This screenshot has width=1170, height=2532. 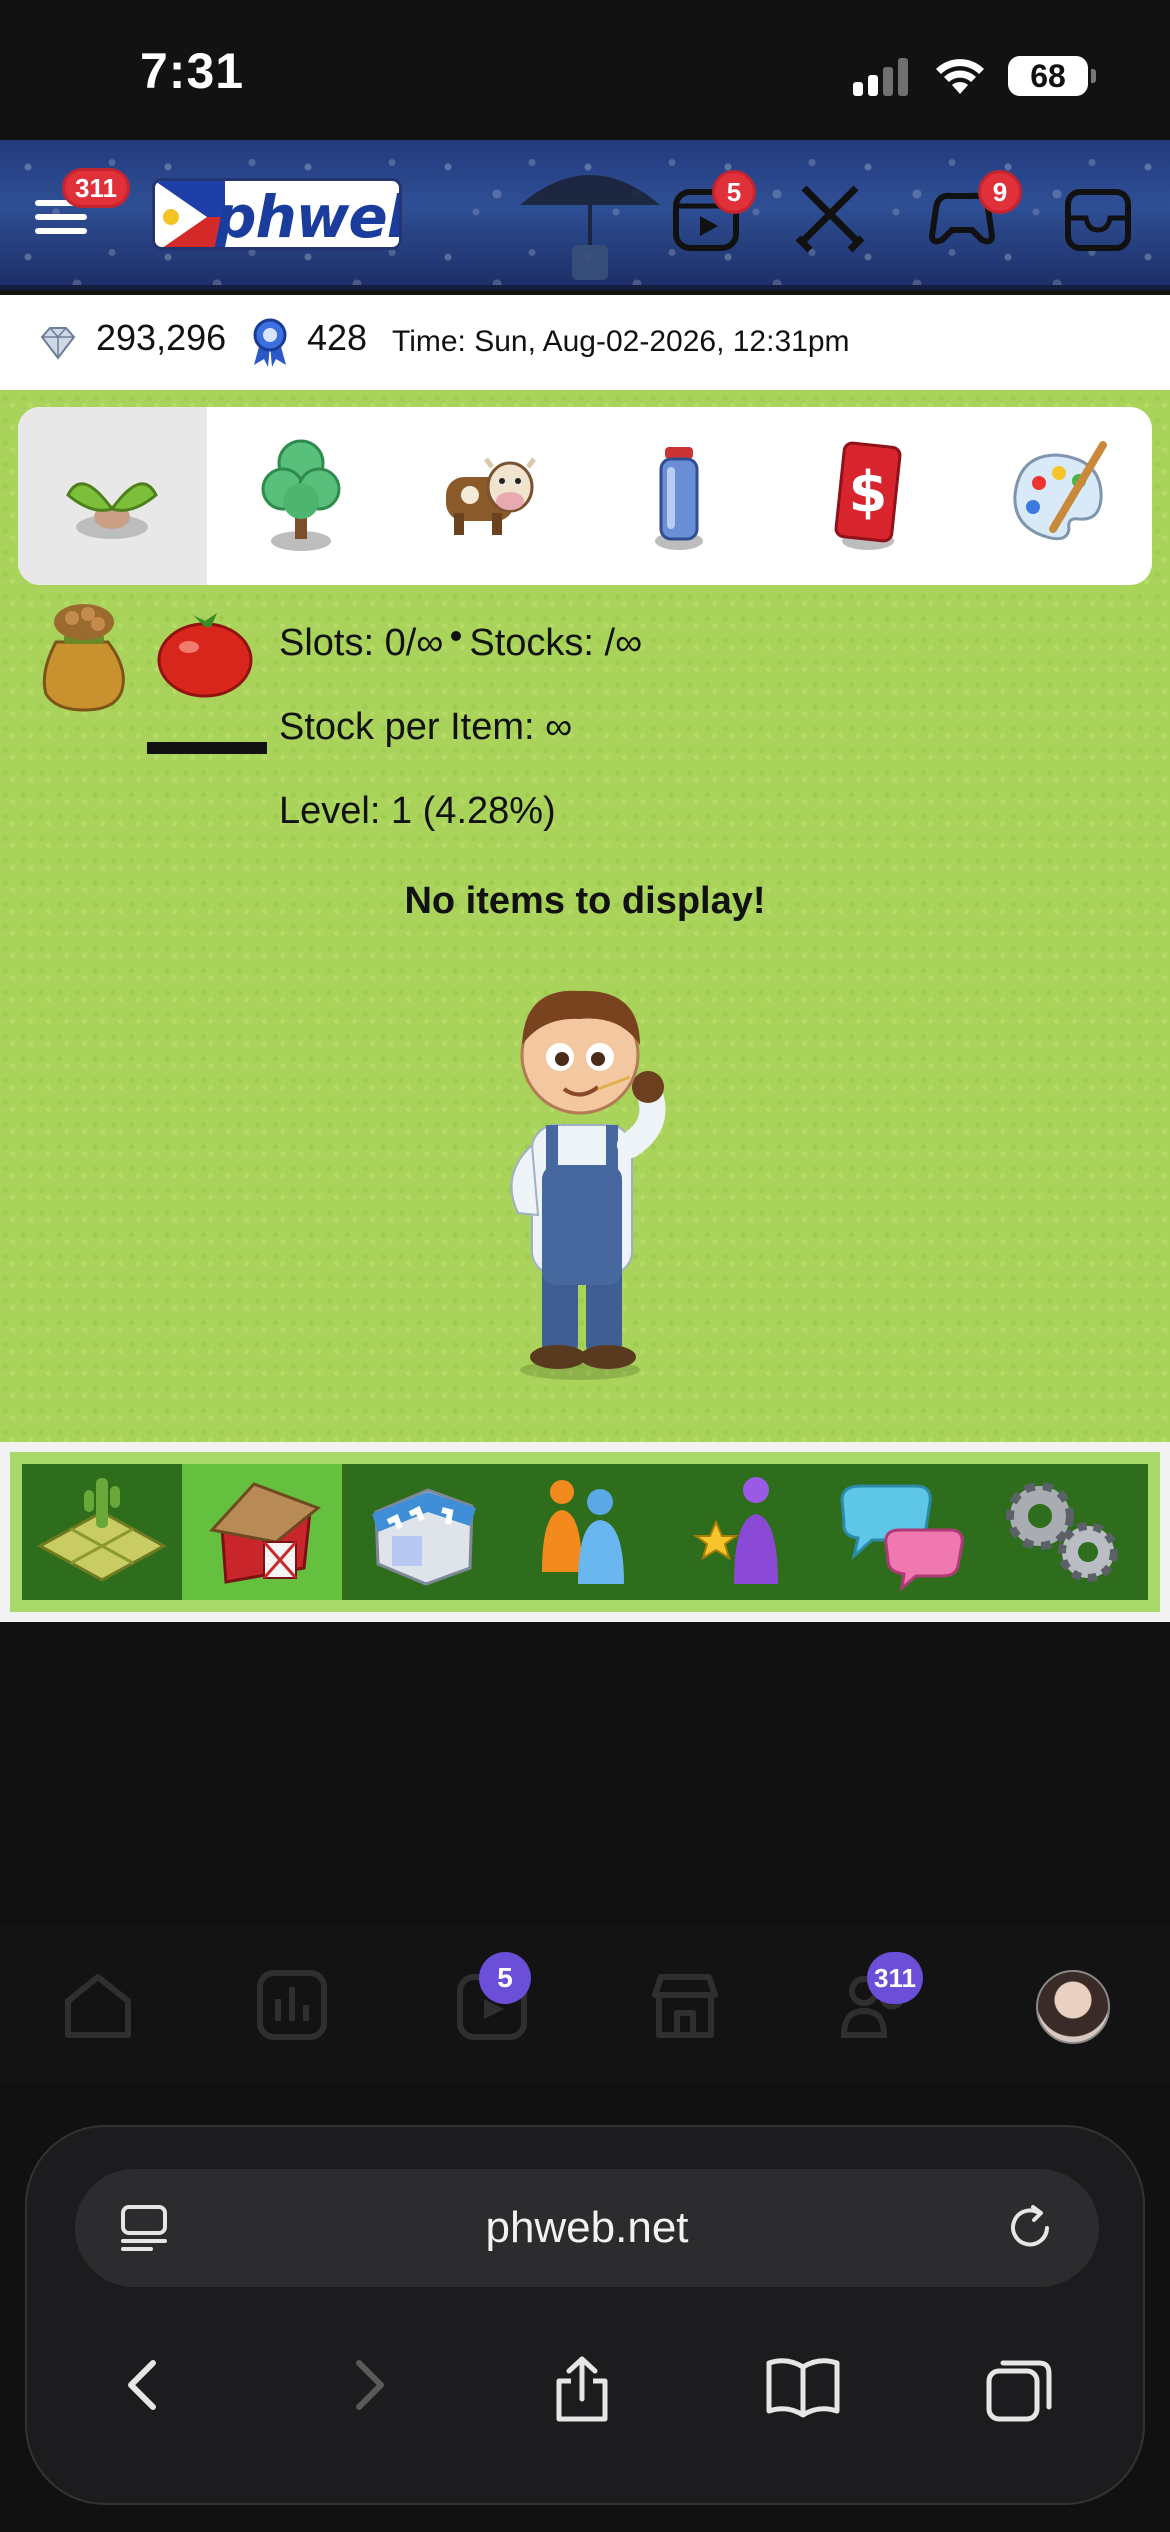 What do you see at coordinates (424, 1537) in the screenshot?
I see `shop-icon` at bounding box center [424, 1537].